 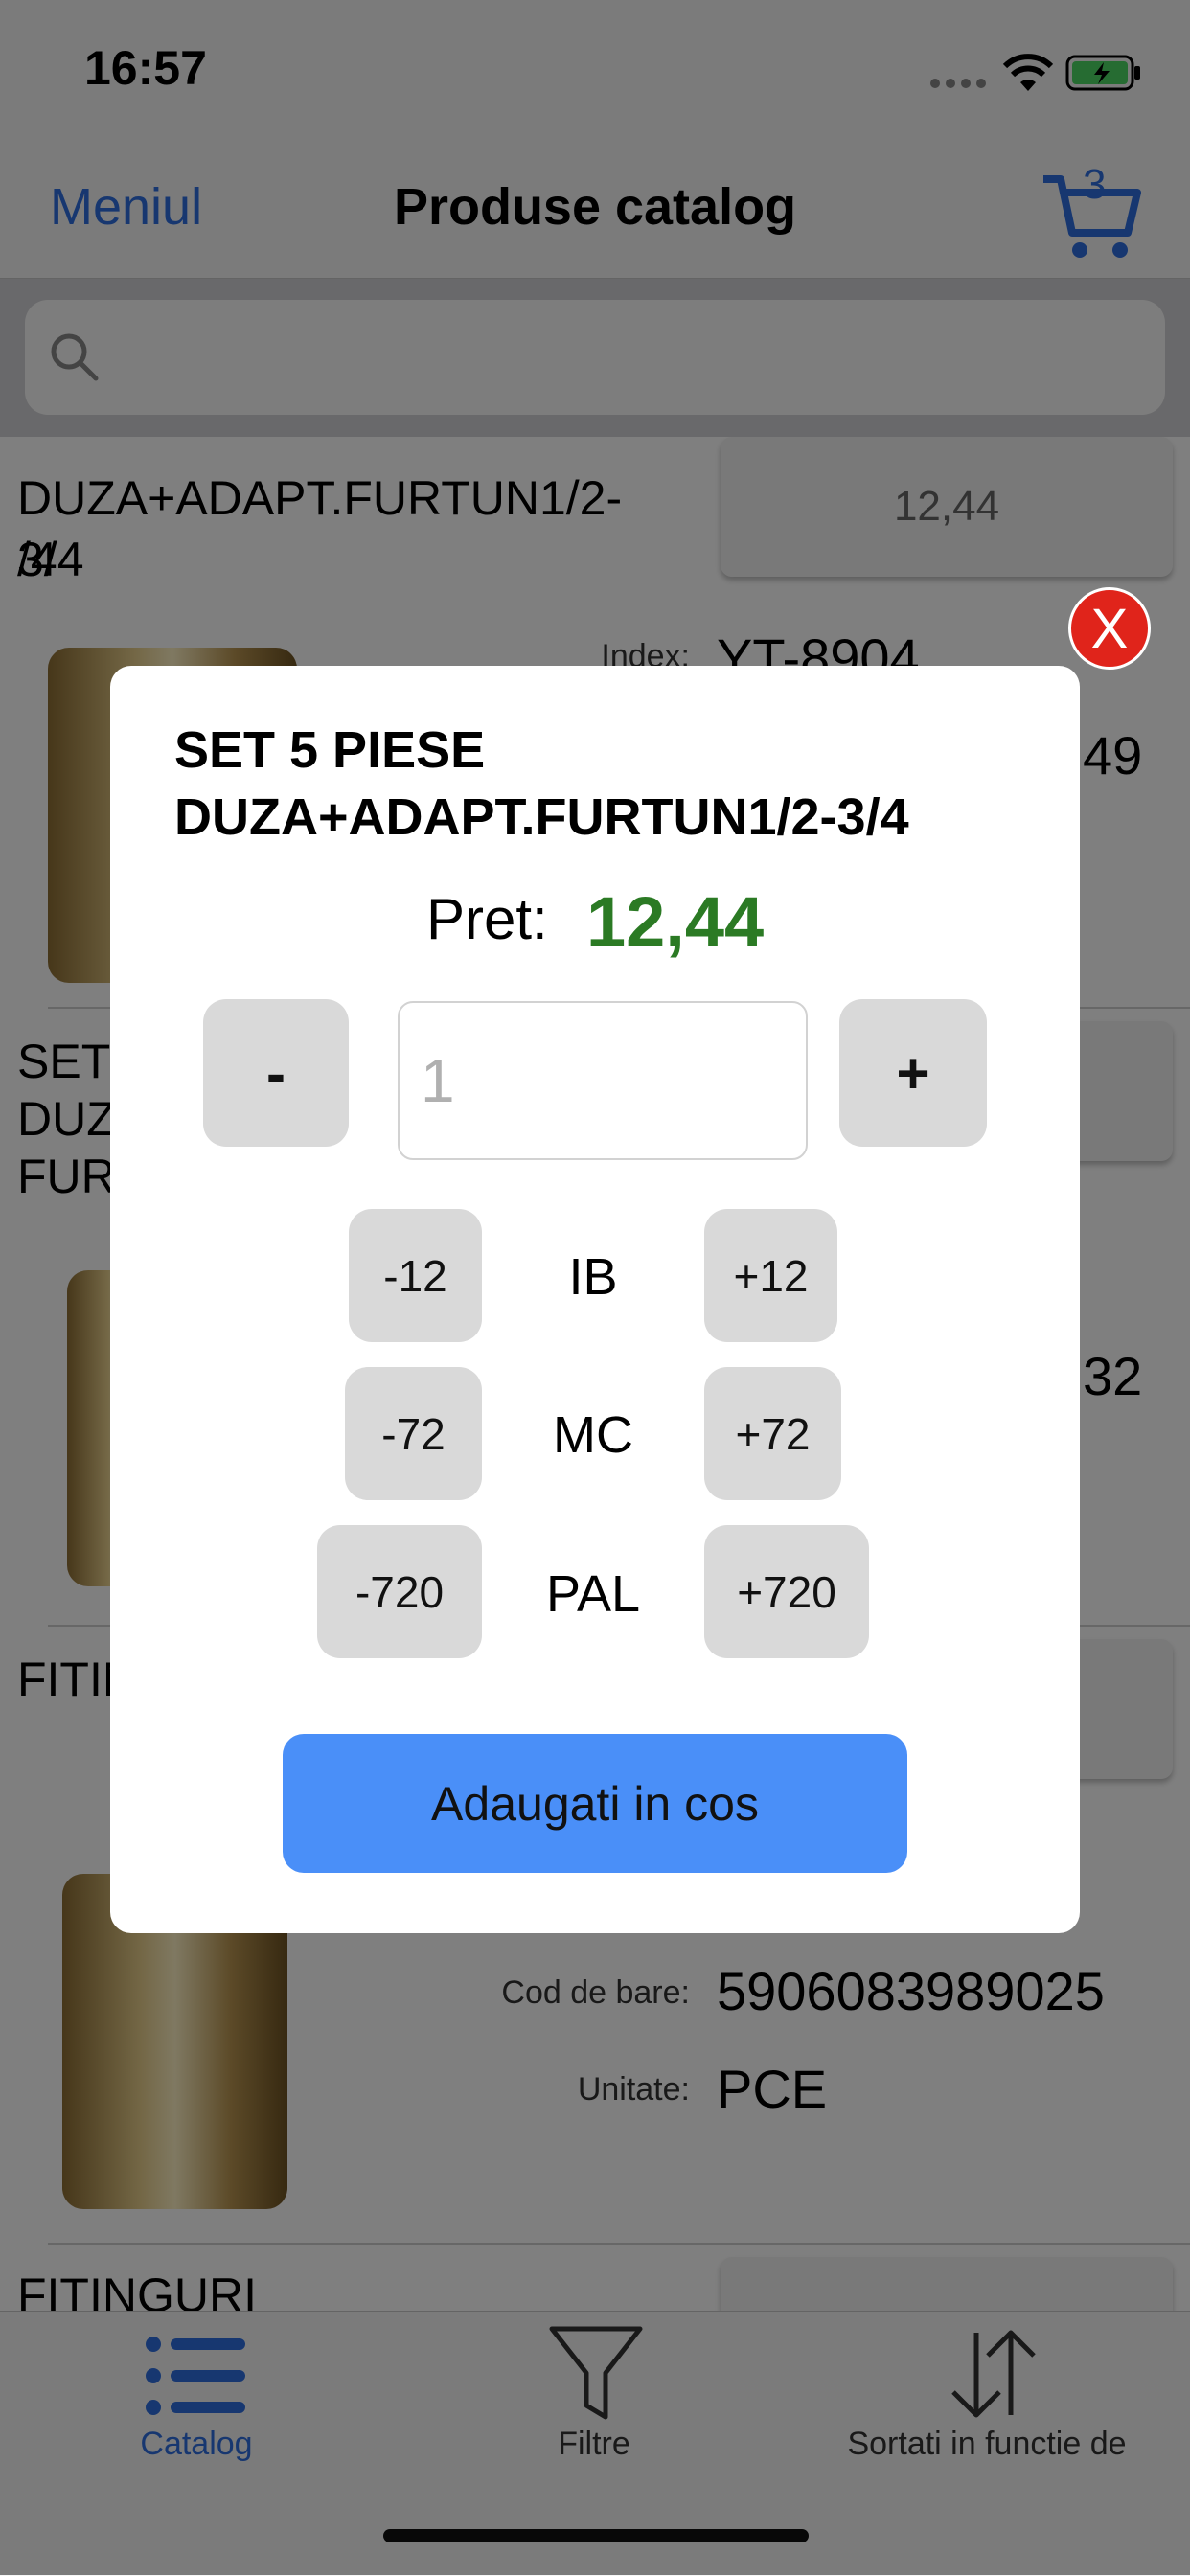 I want to click on price-value: 12,44, so click(x=676, y=922).